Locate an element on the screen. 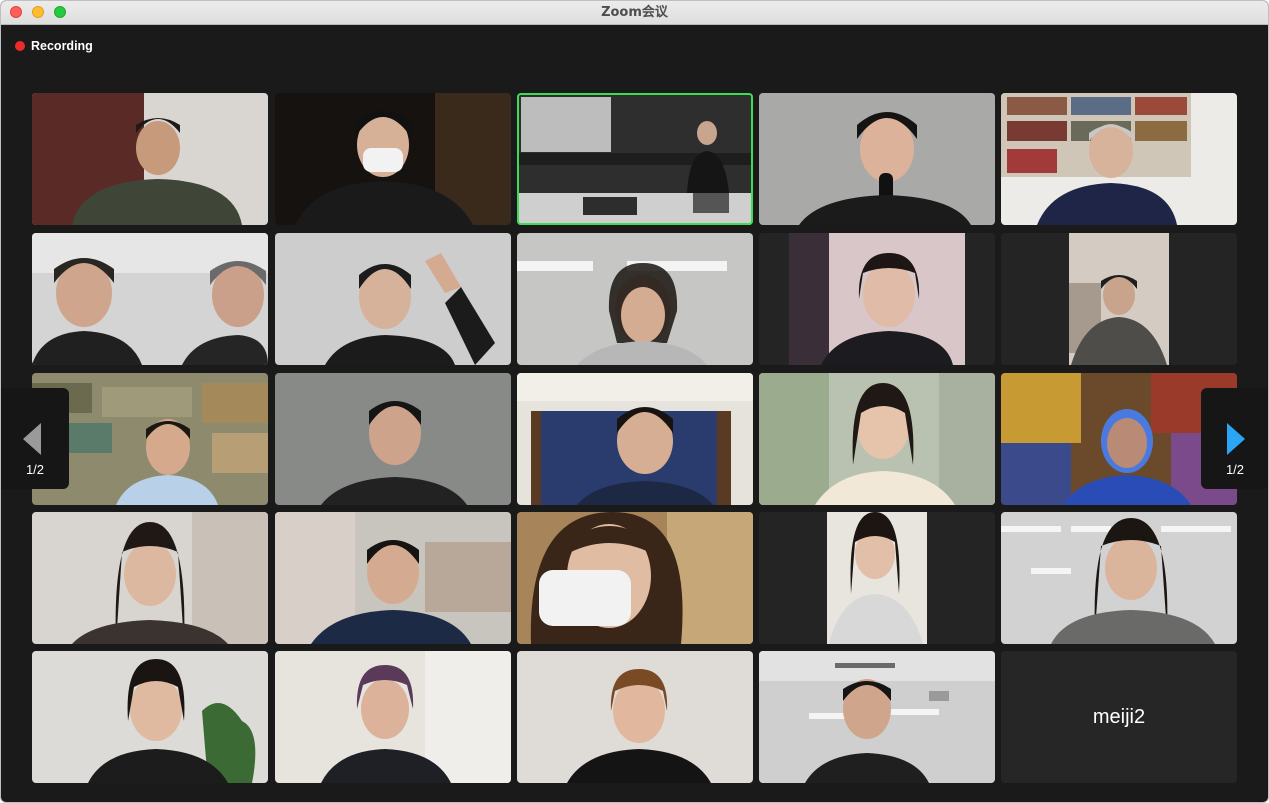  participant-video-tile-active-speaker is located at coordinates (635, 159).